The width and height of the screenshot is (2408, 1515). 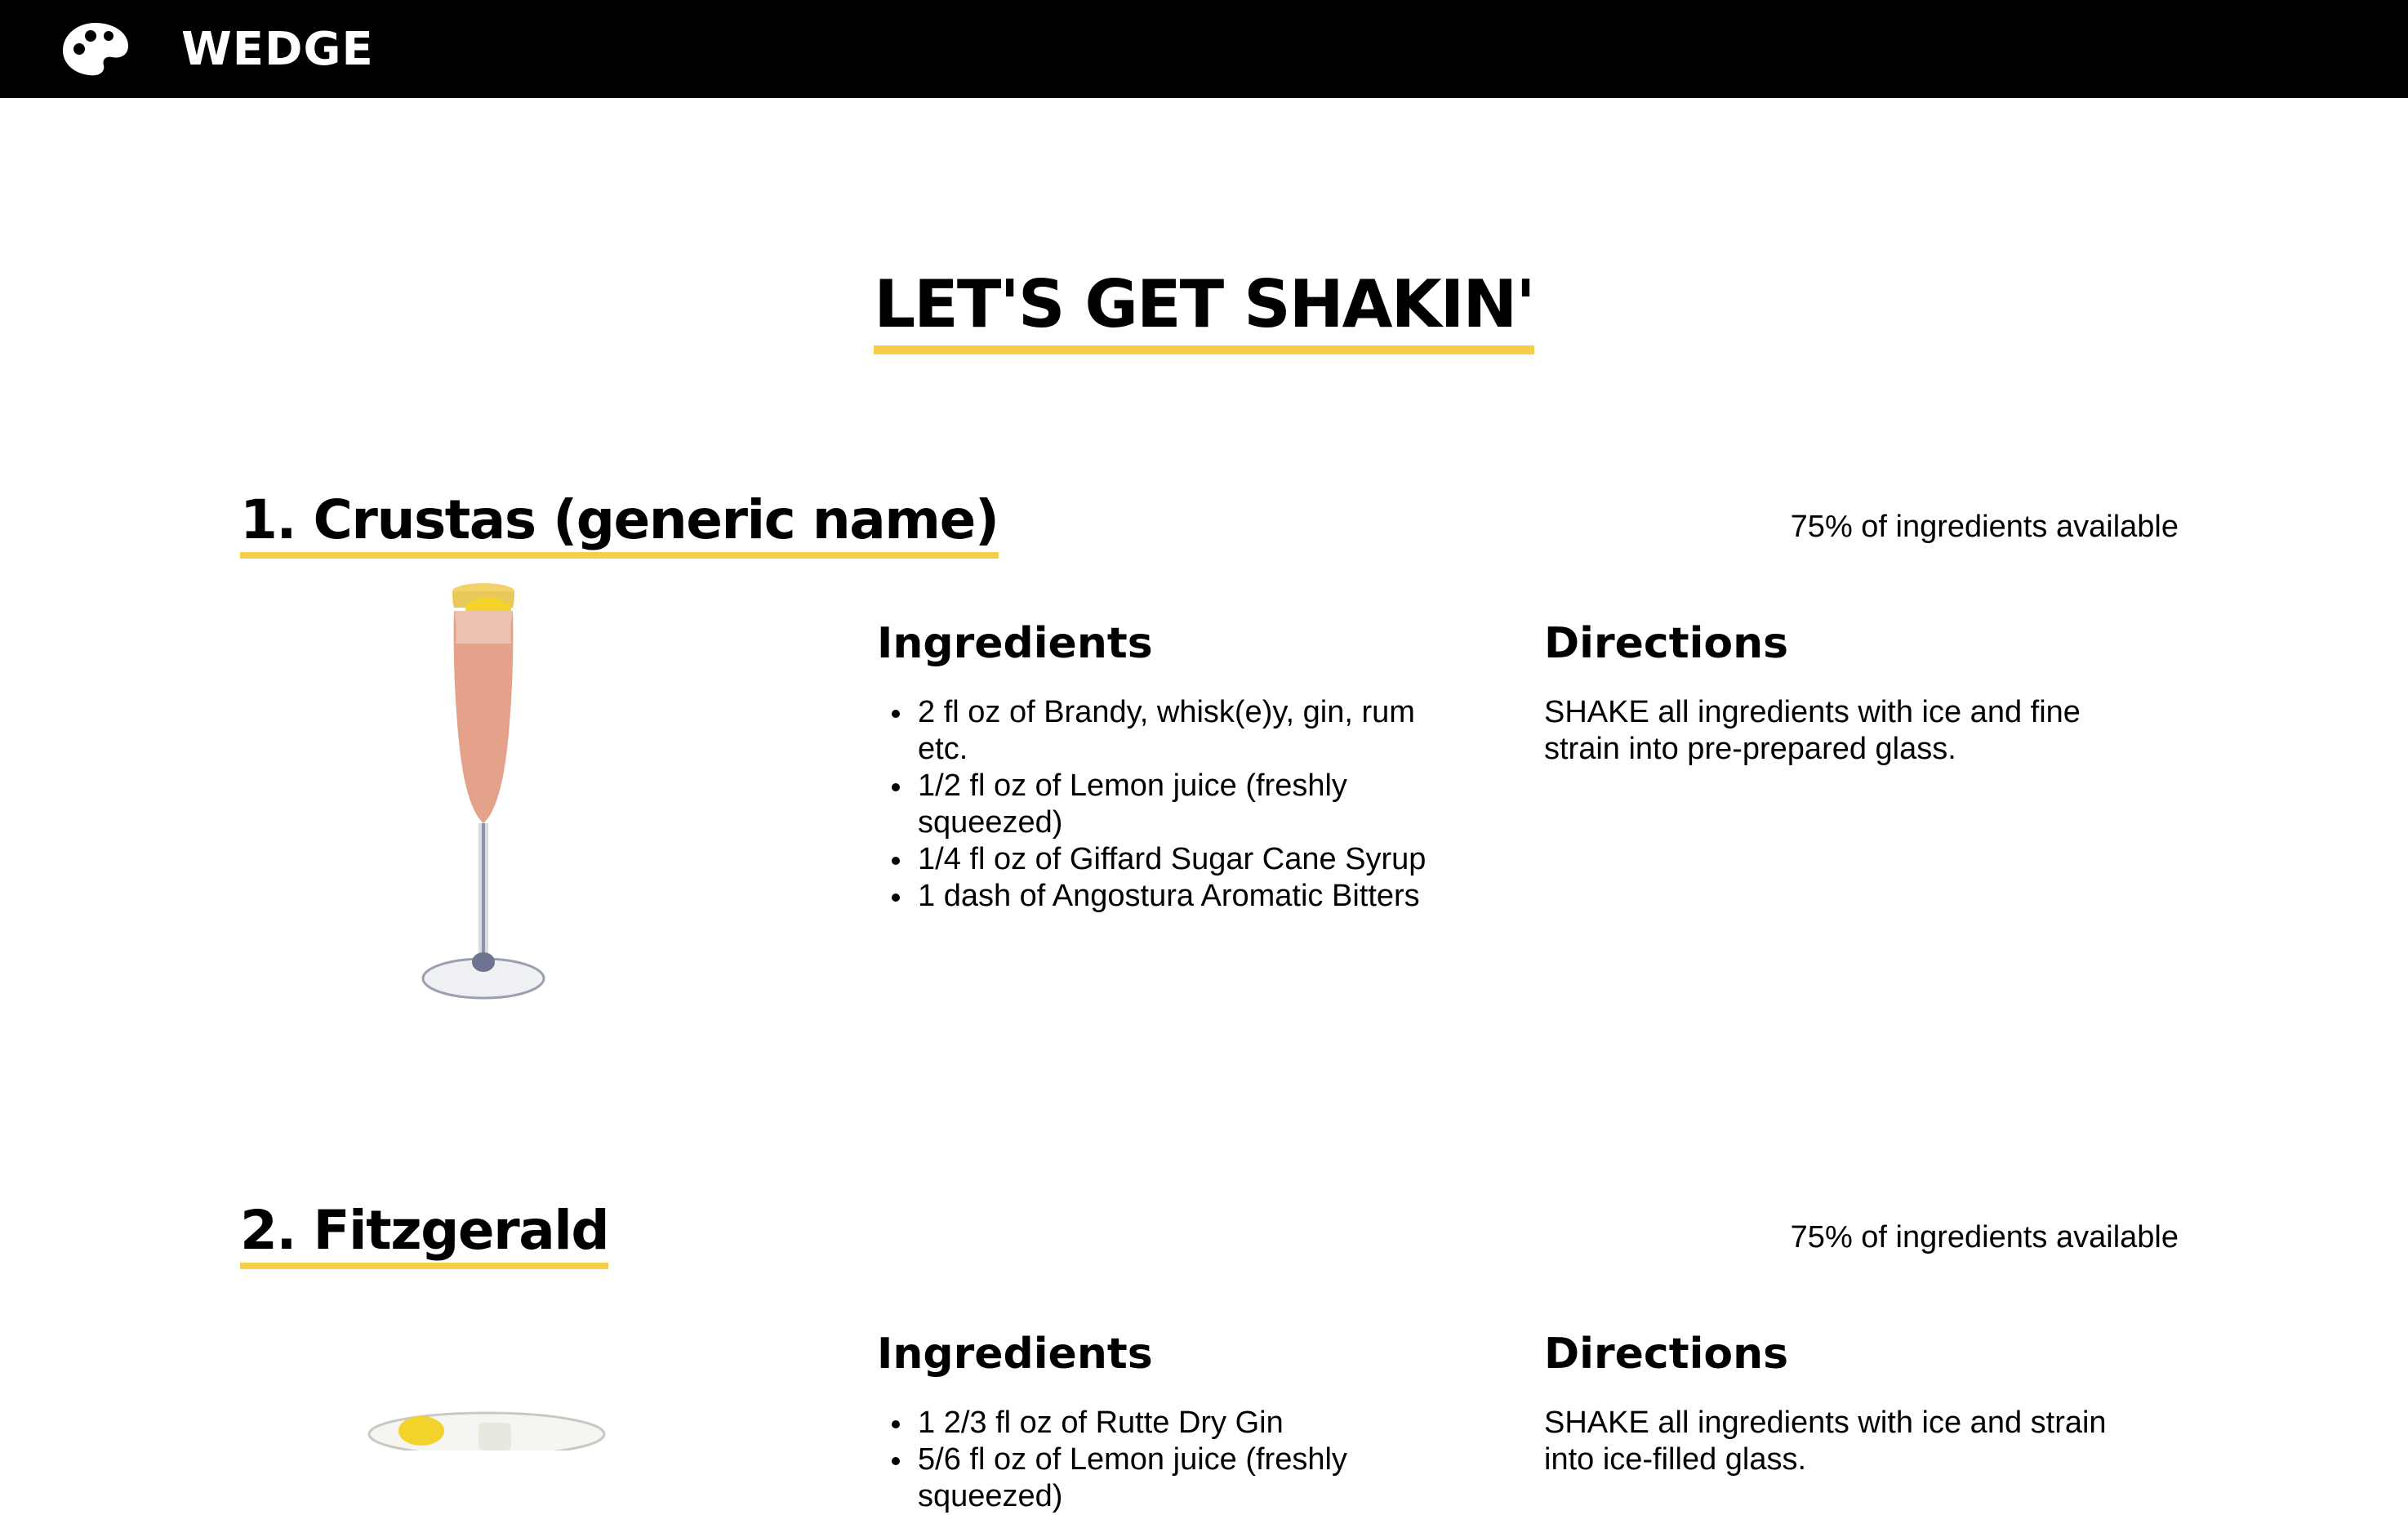 What do you see at coordinates (95, 49) in the screenshot?
I see `palette-icon` at bounding box center [95, 49].